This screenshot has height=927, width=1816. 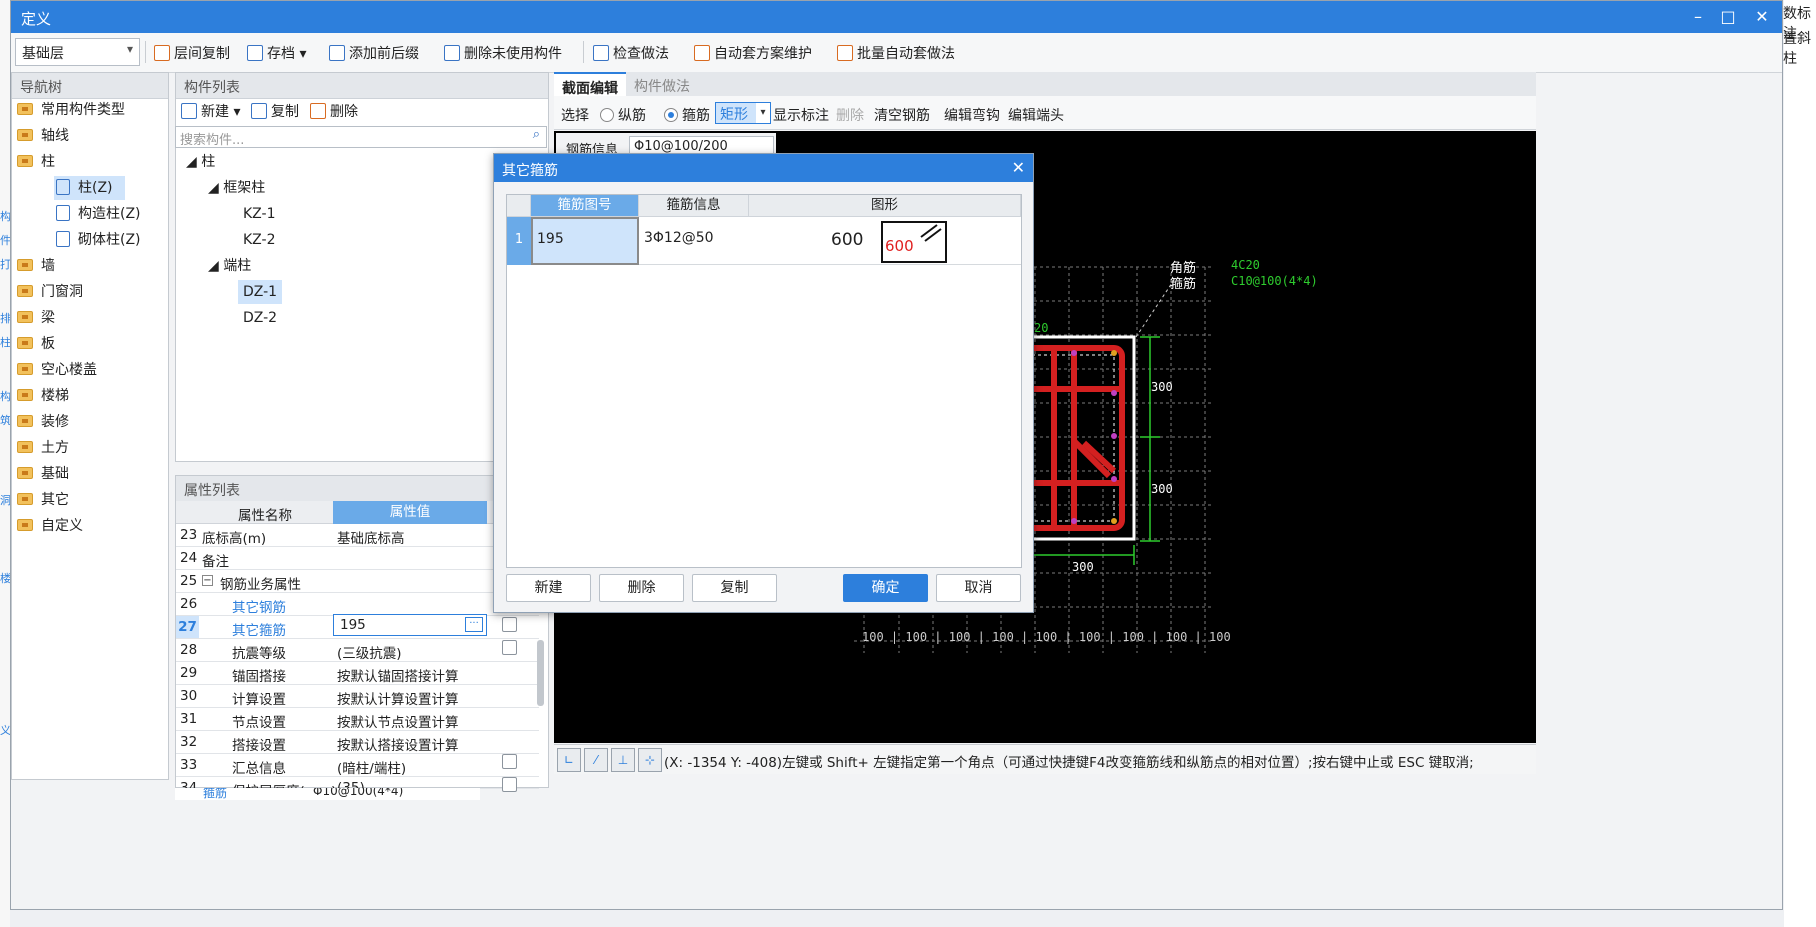 What do you see at coordinates (229, 266) in the screenshot?
I see `tree-end-column: ◢ 端柱` at bounding box center [229, 266].